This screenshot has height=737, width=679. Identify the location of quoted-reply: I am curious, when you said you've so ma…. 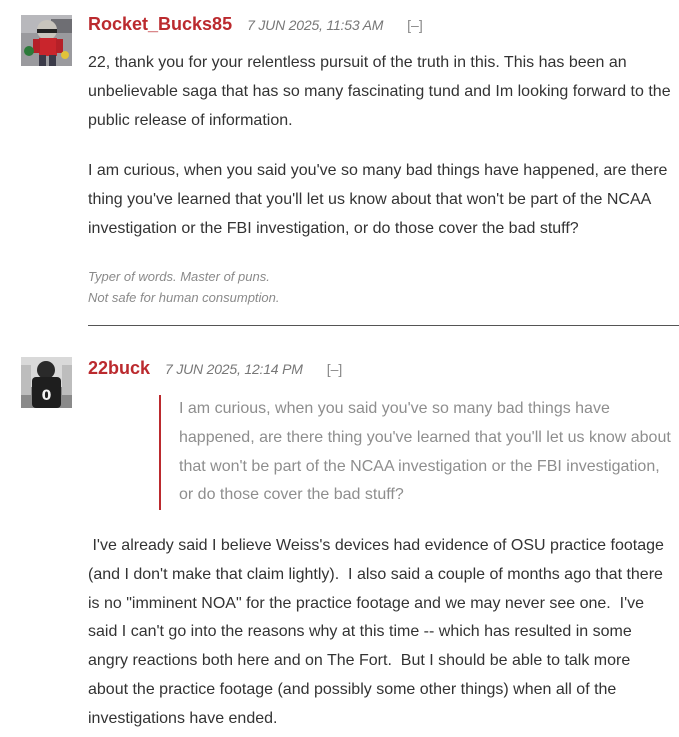
(417, 453).